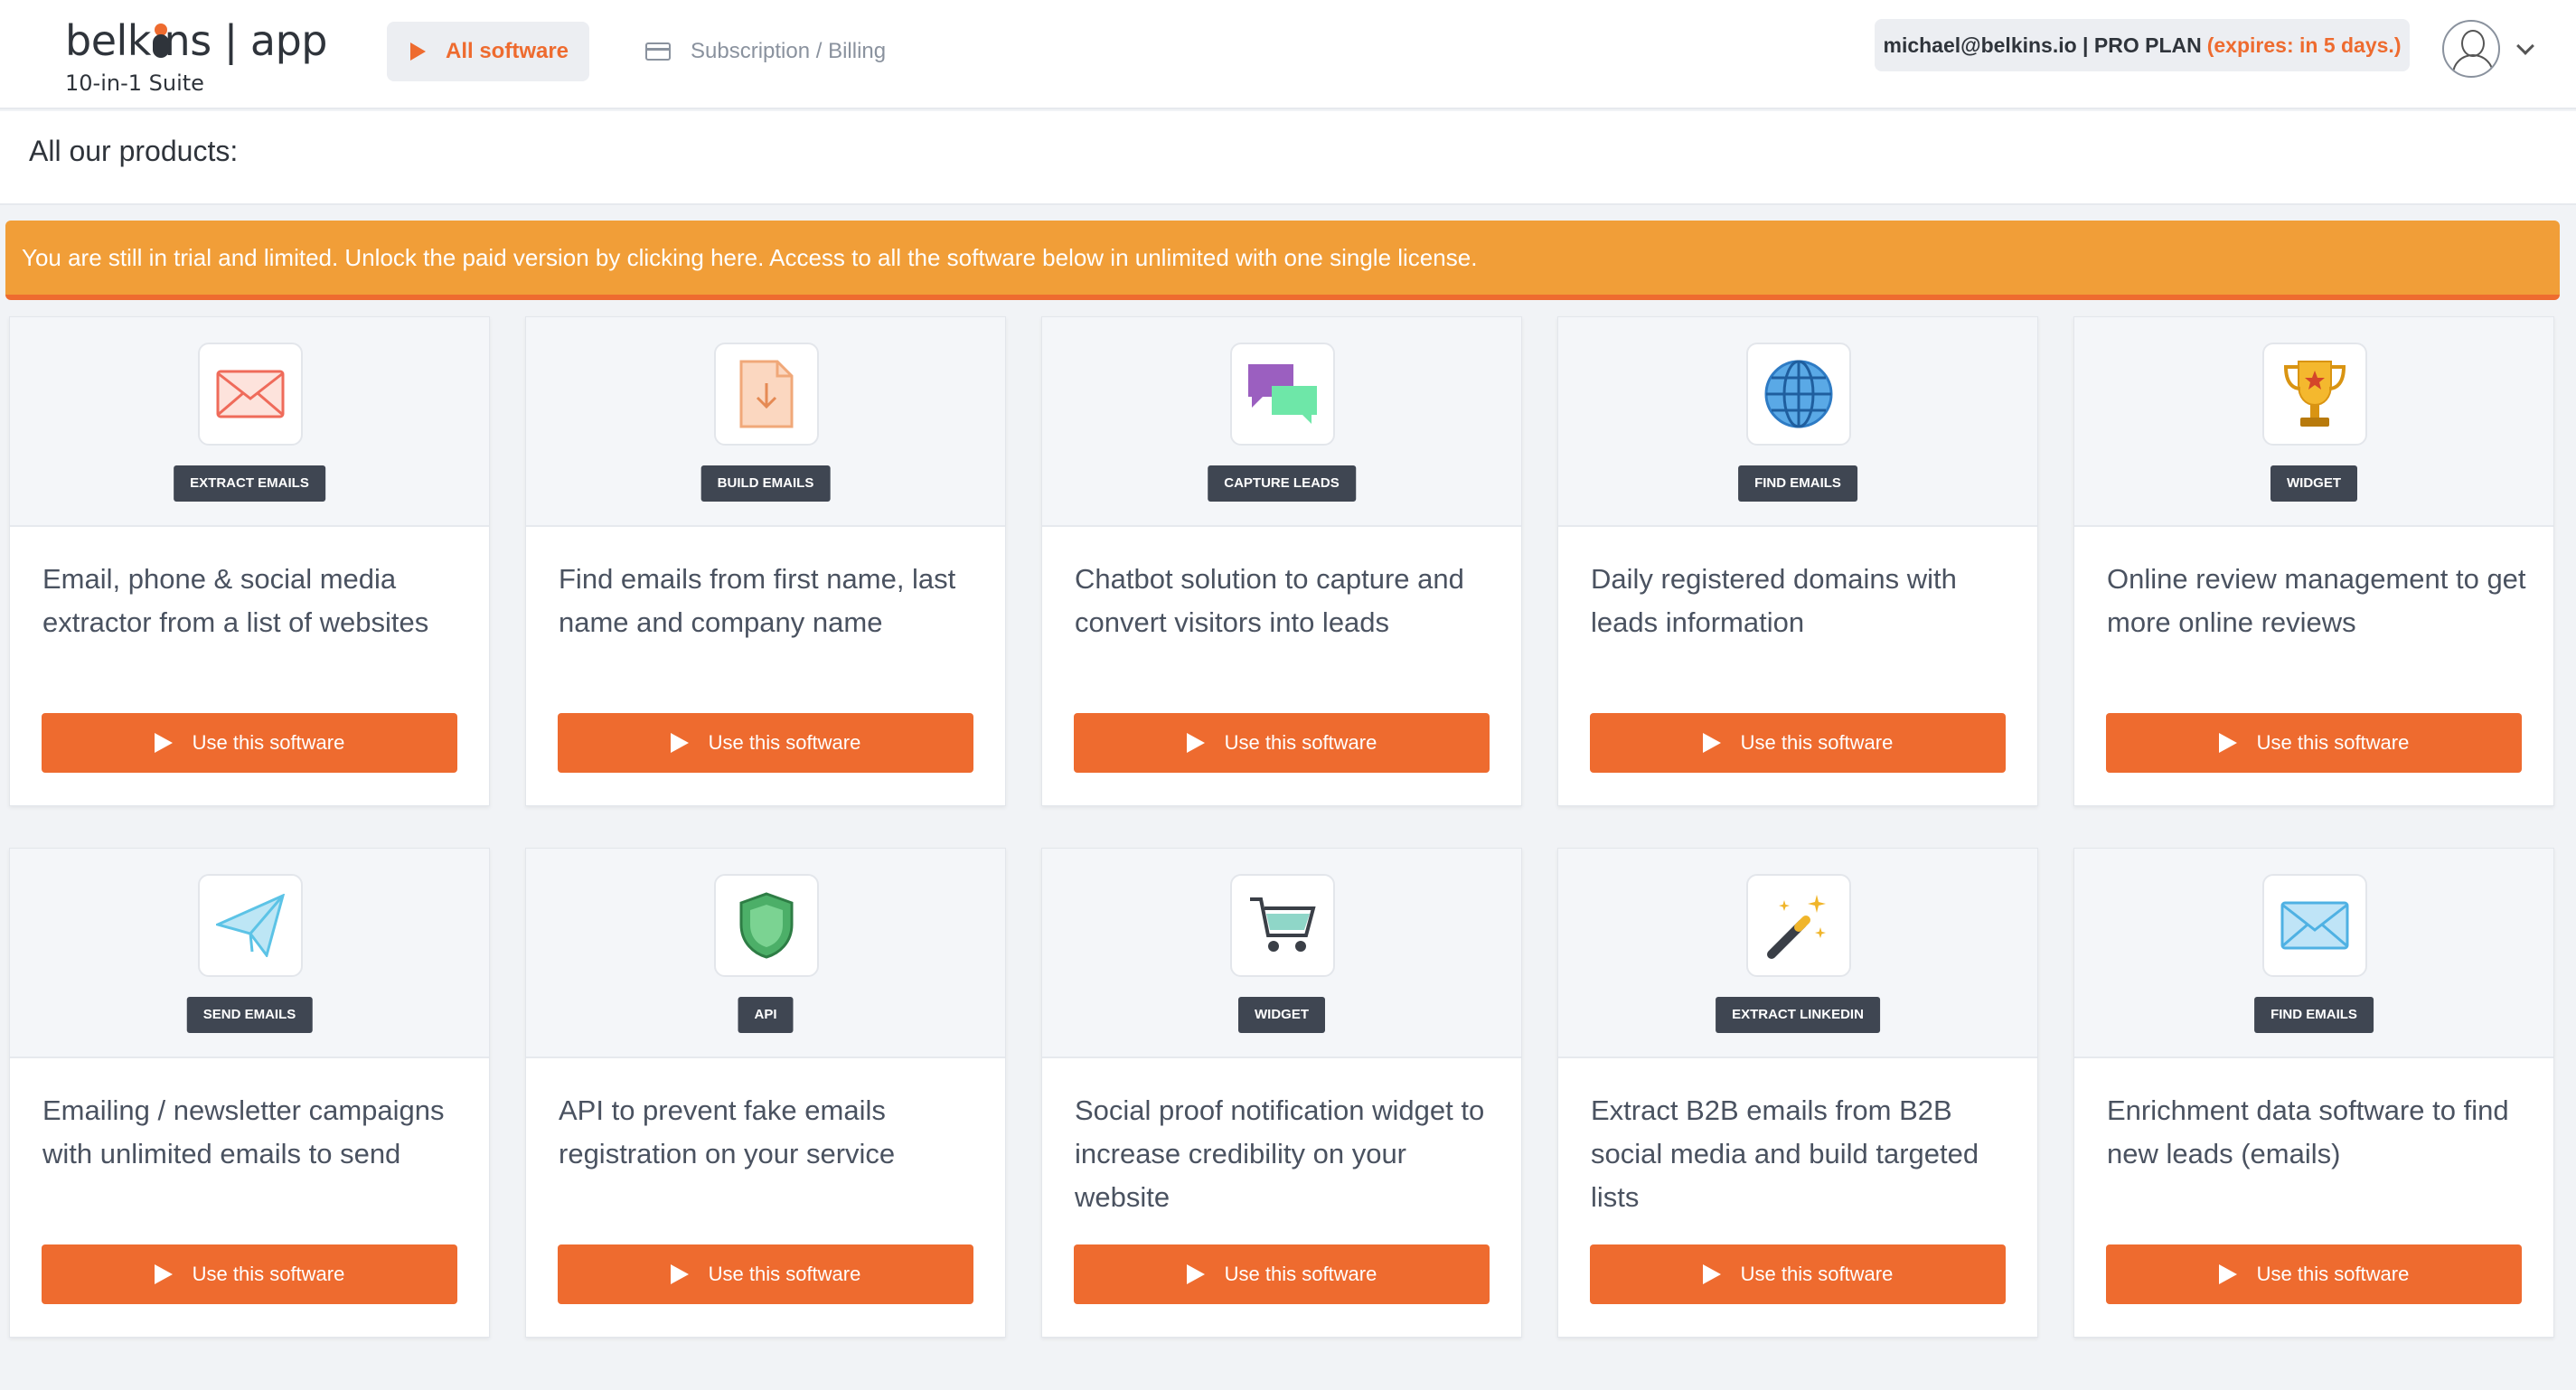 The image size is (2576, 1390). I want to click on account-email-plan: michael@belkins.io | PRO PLAN, so click(2042, 45).